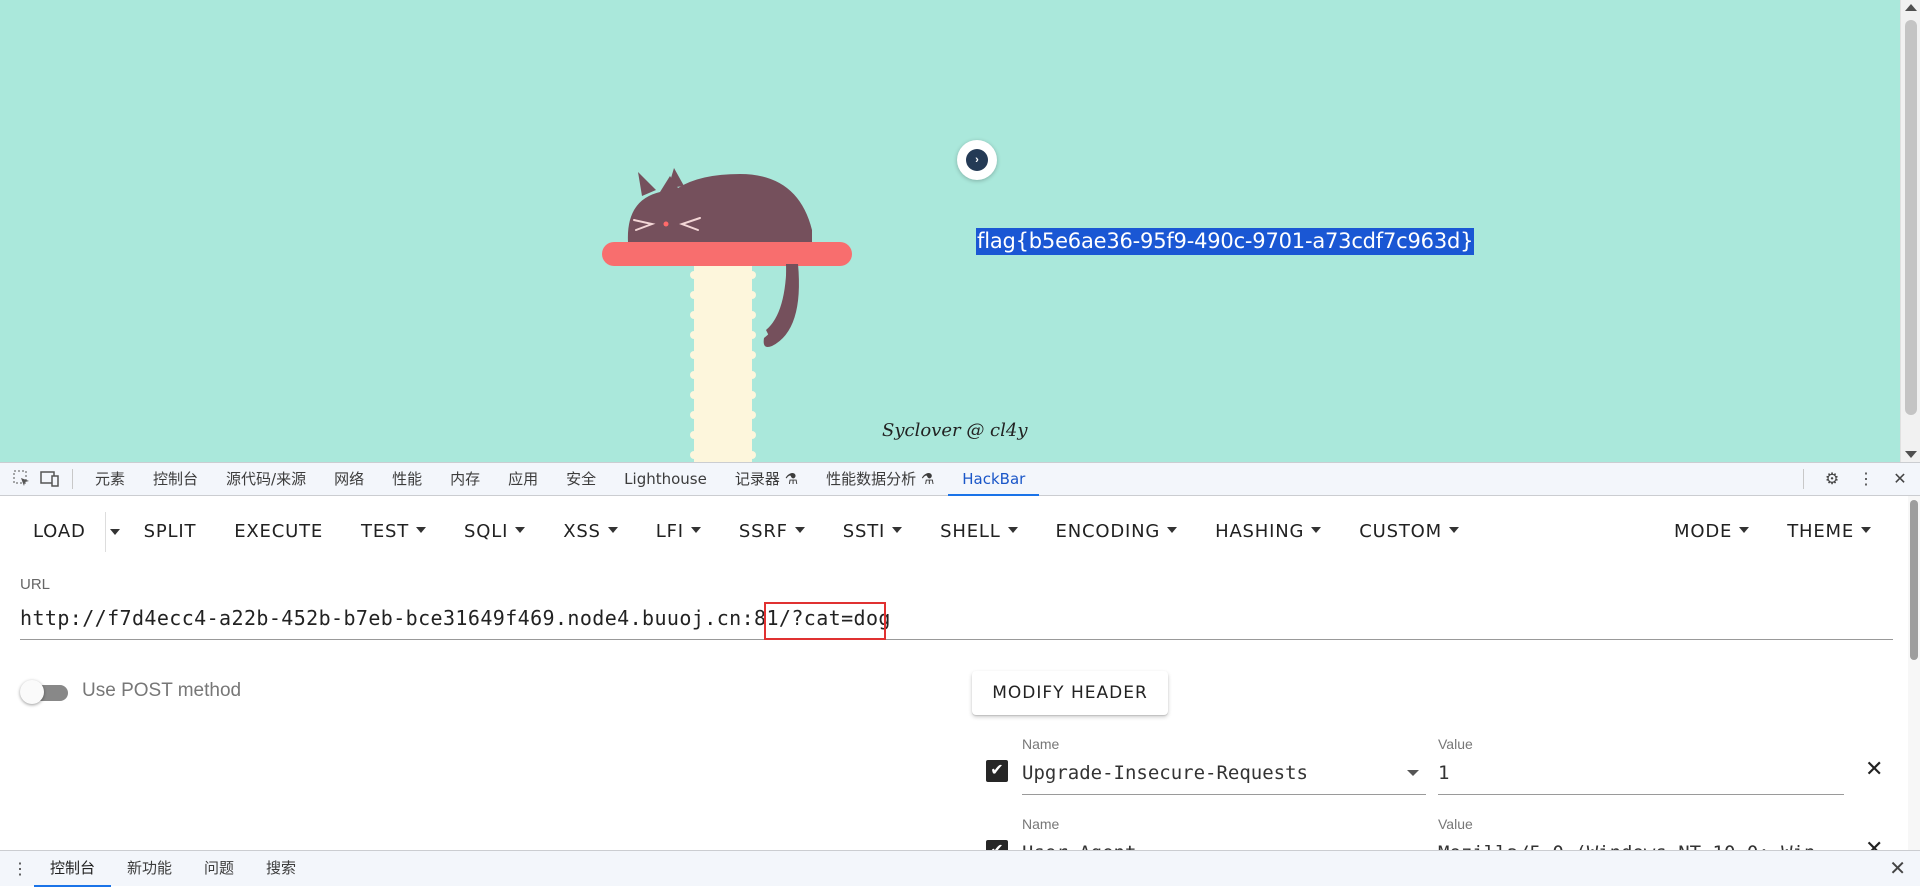 This screenshot has width=1920, height=887. What do you see at coordinates (465, 479) in the screenshot?
I see `tab-memory: 内存` at bounding box center [465, 479].